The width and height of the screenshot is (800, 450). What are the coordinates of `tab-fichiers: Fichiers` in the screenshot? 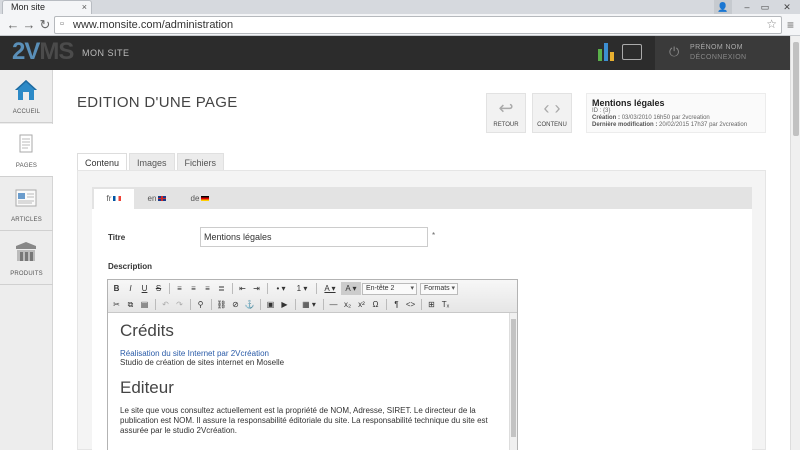 It's located at (200, 162).